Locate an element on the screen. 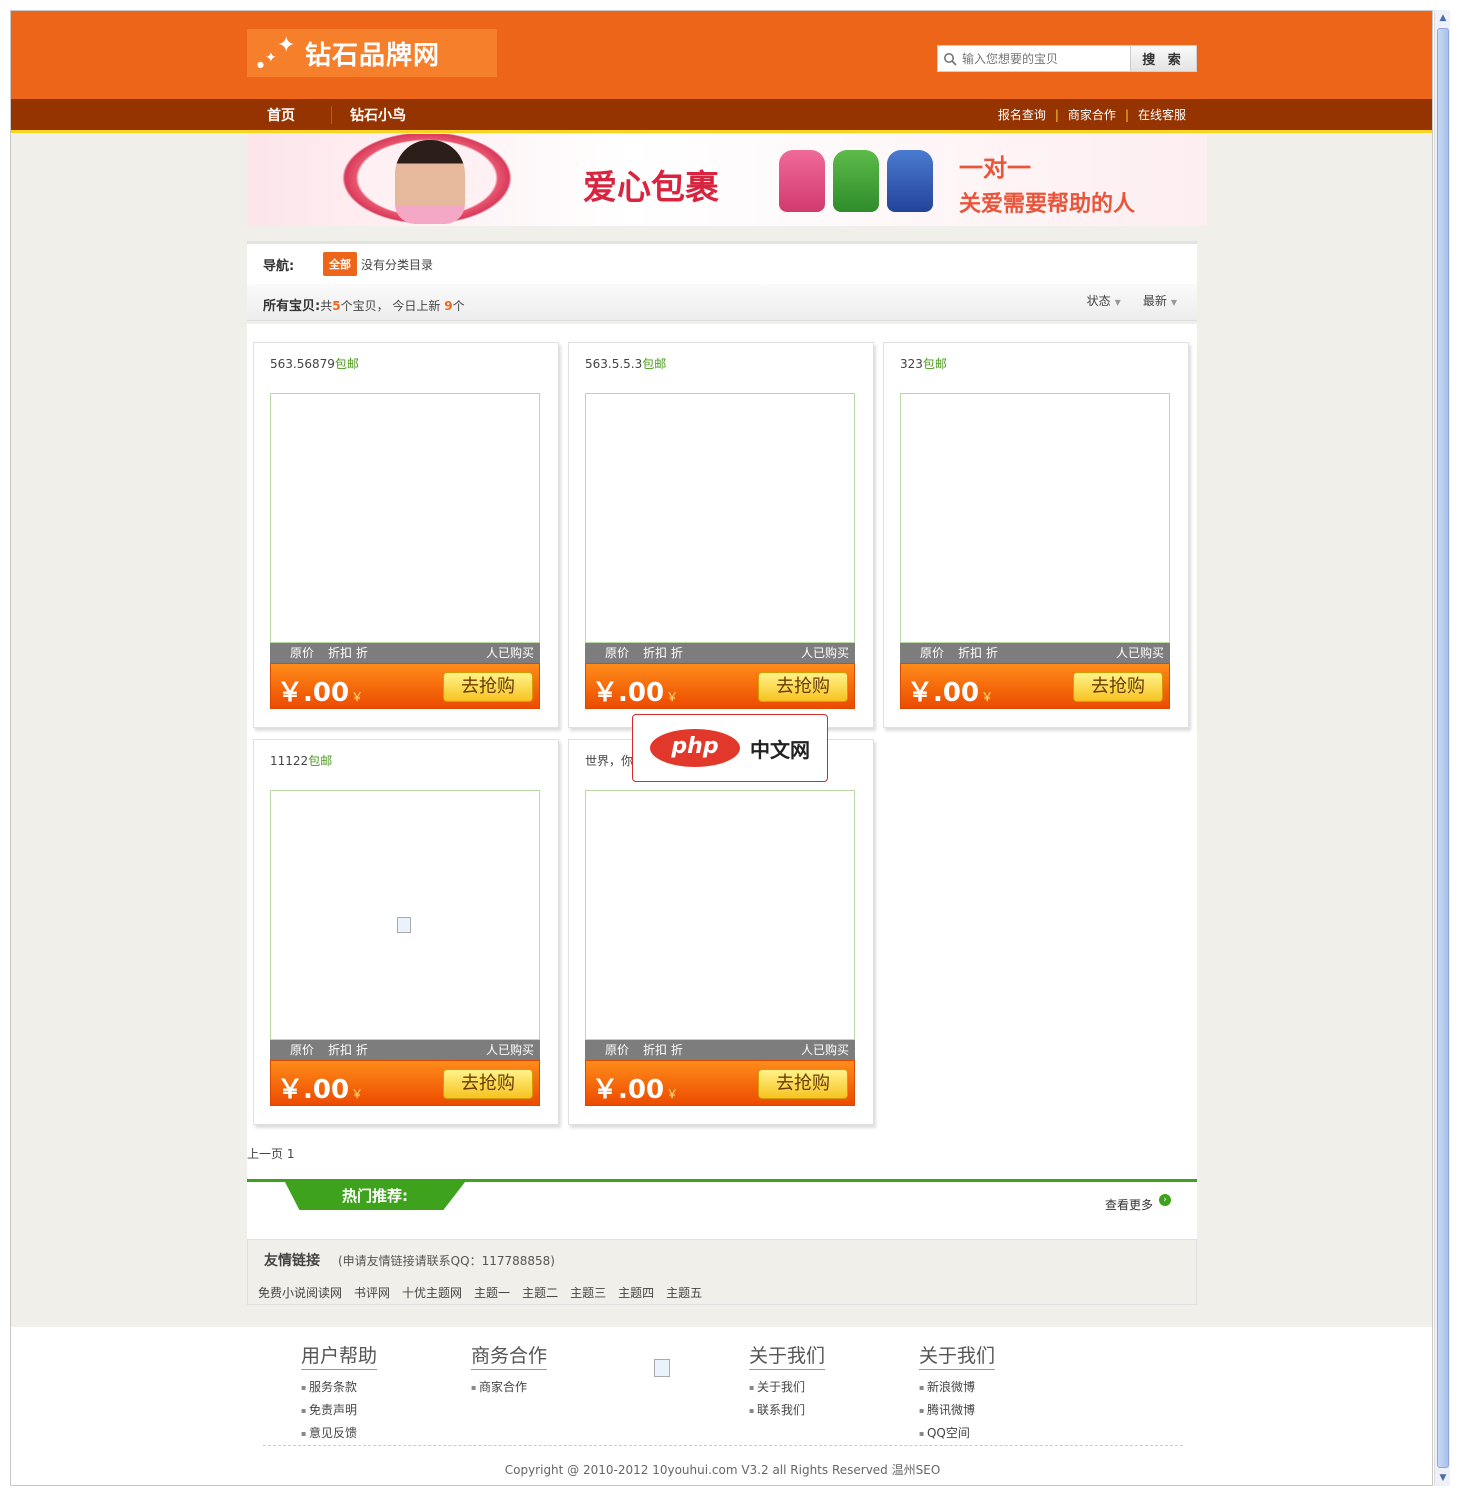 The width and height of the screenshot is (1459, 1497). scroll-up-icon: ▲ is located at coordinates (1443, 18).